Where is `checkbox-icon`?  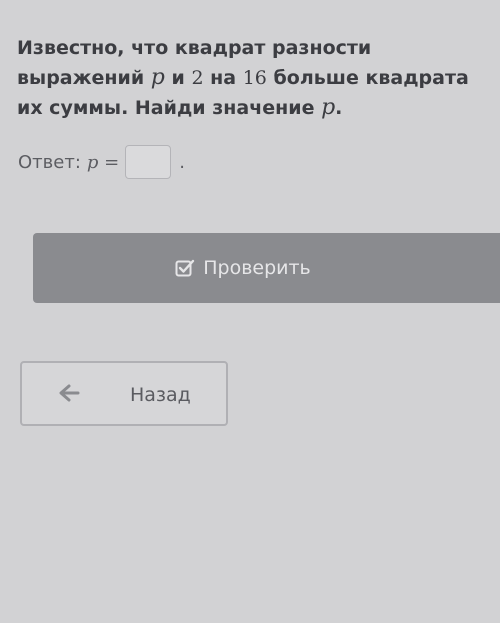
checkbox-icon is located at coordinates (185, 268).